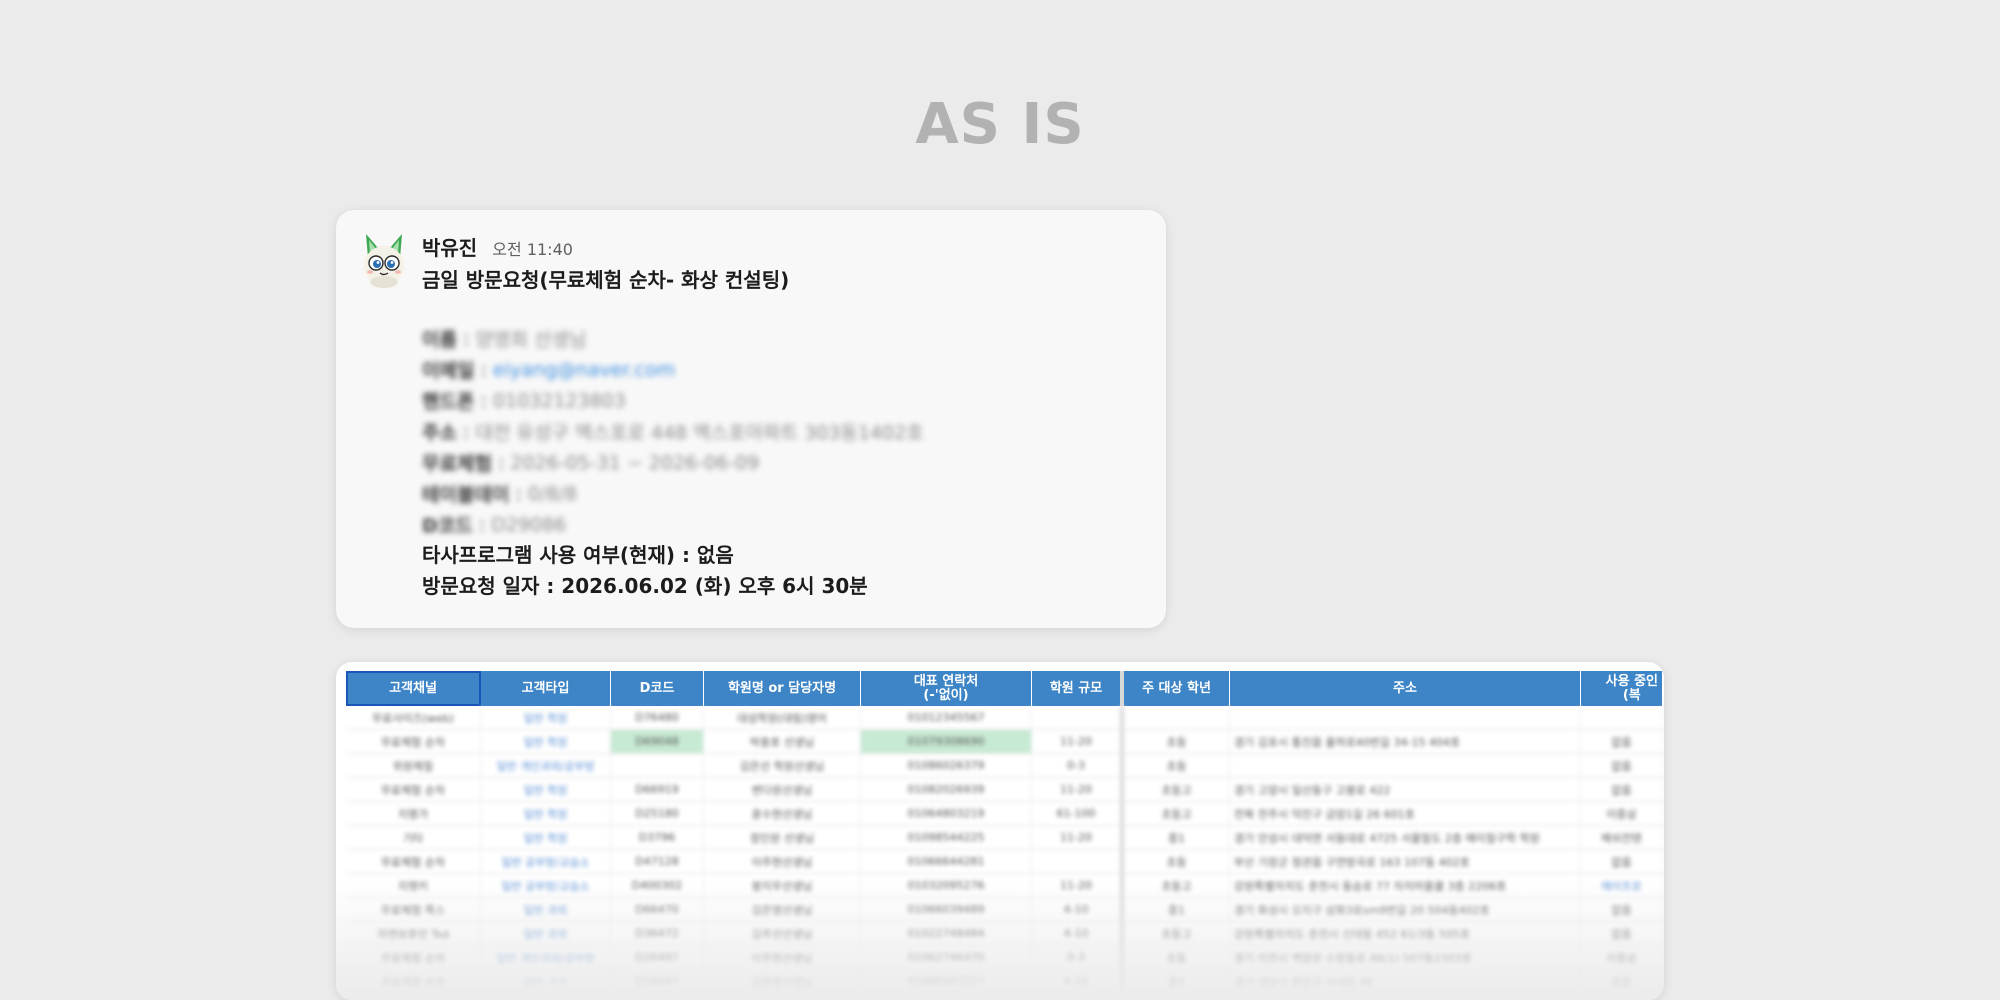  I want to click on column-header: 학원 규모, so click(1078, 688).